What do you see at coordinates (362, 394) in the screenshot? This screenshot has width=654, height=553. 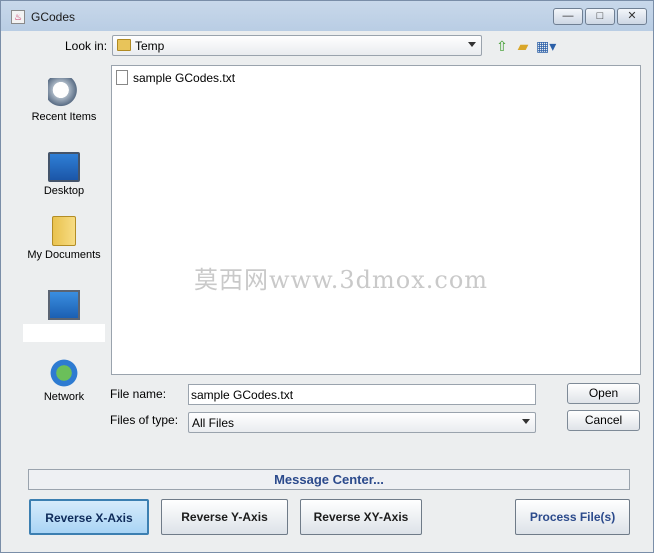 I see `file-name-input: sample GCodes.txt` at bounding box center [362, 394].